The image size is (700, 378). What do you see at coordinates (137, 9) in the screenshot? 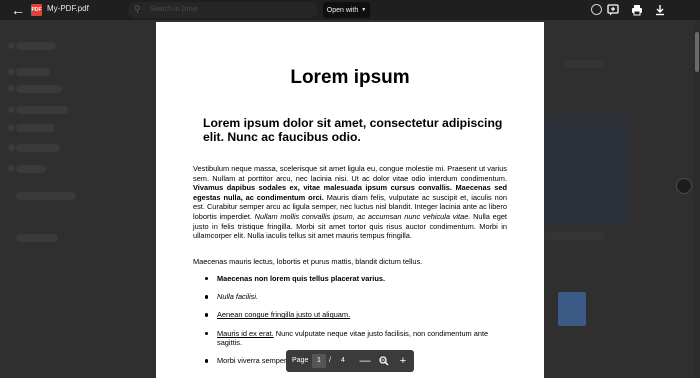
I see `search-icon: ⚲` at bounding box center [137, 9].